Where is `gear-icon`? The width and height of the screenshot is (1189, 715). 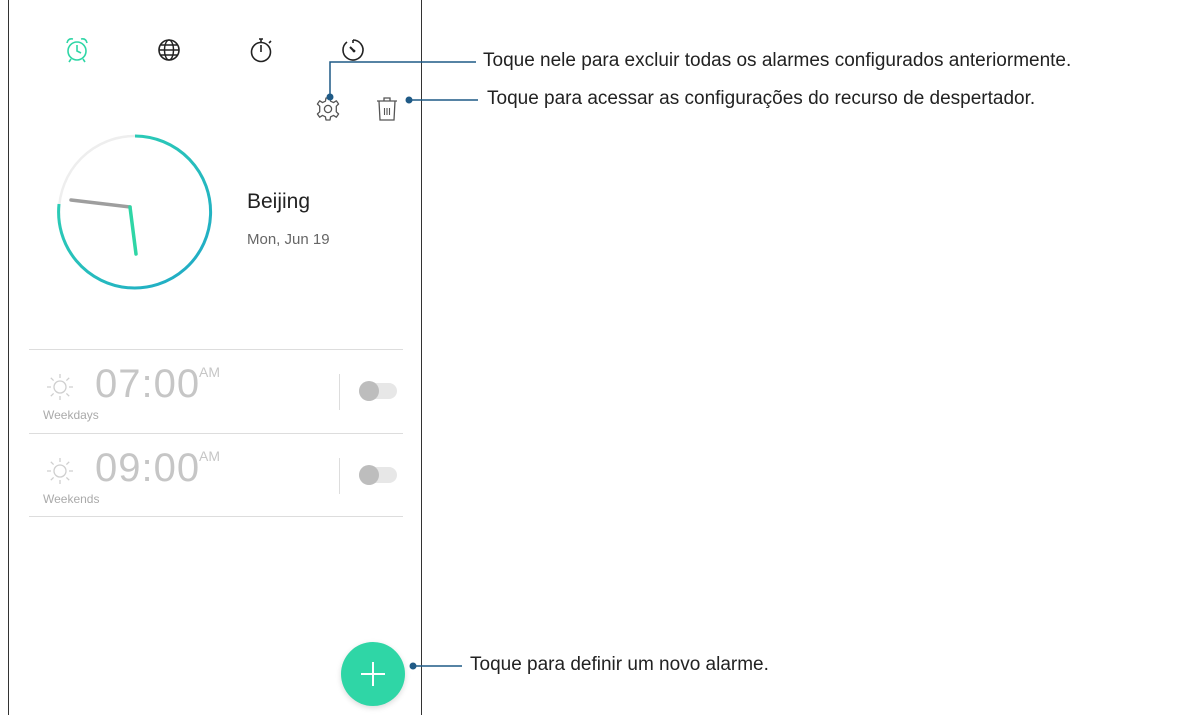 gear-icon is located at coordinates (328, 109).